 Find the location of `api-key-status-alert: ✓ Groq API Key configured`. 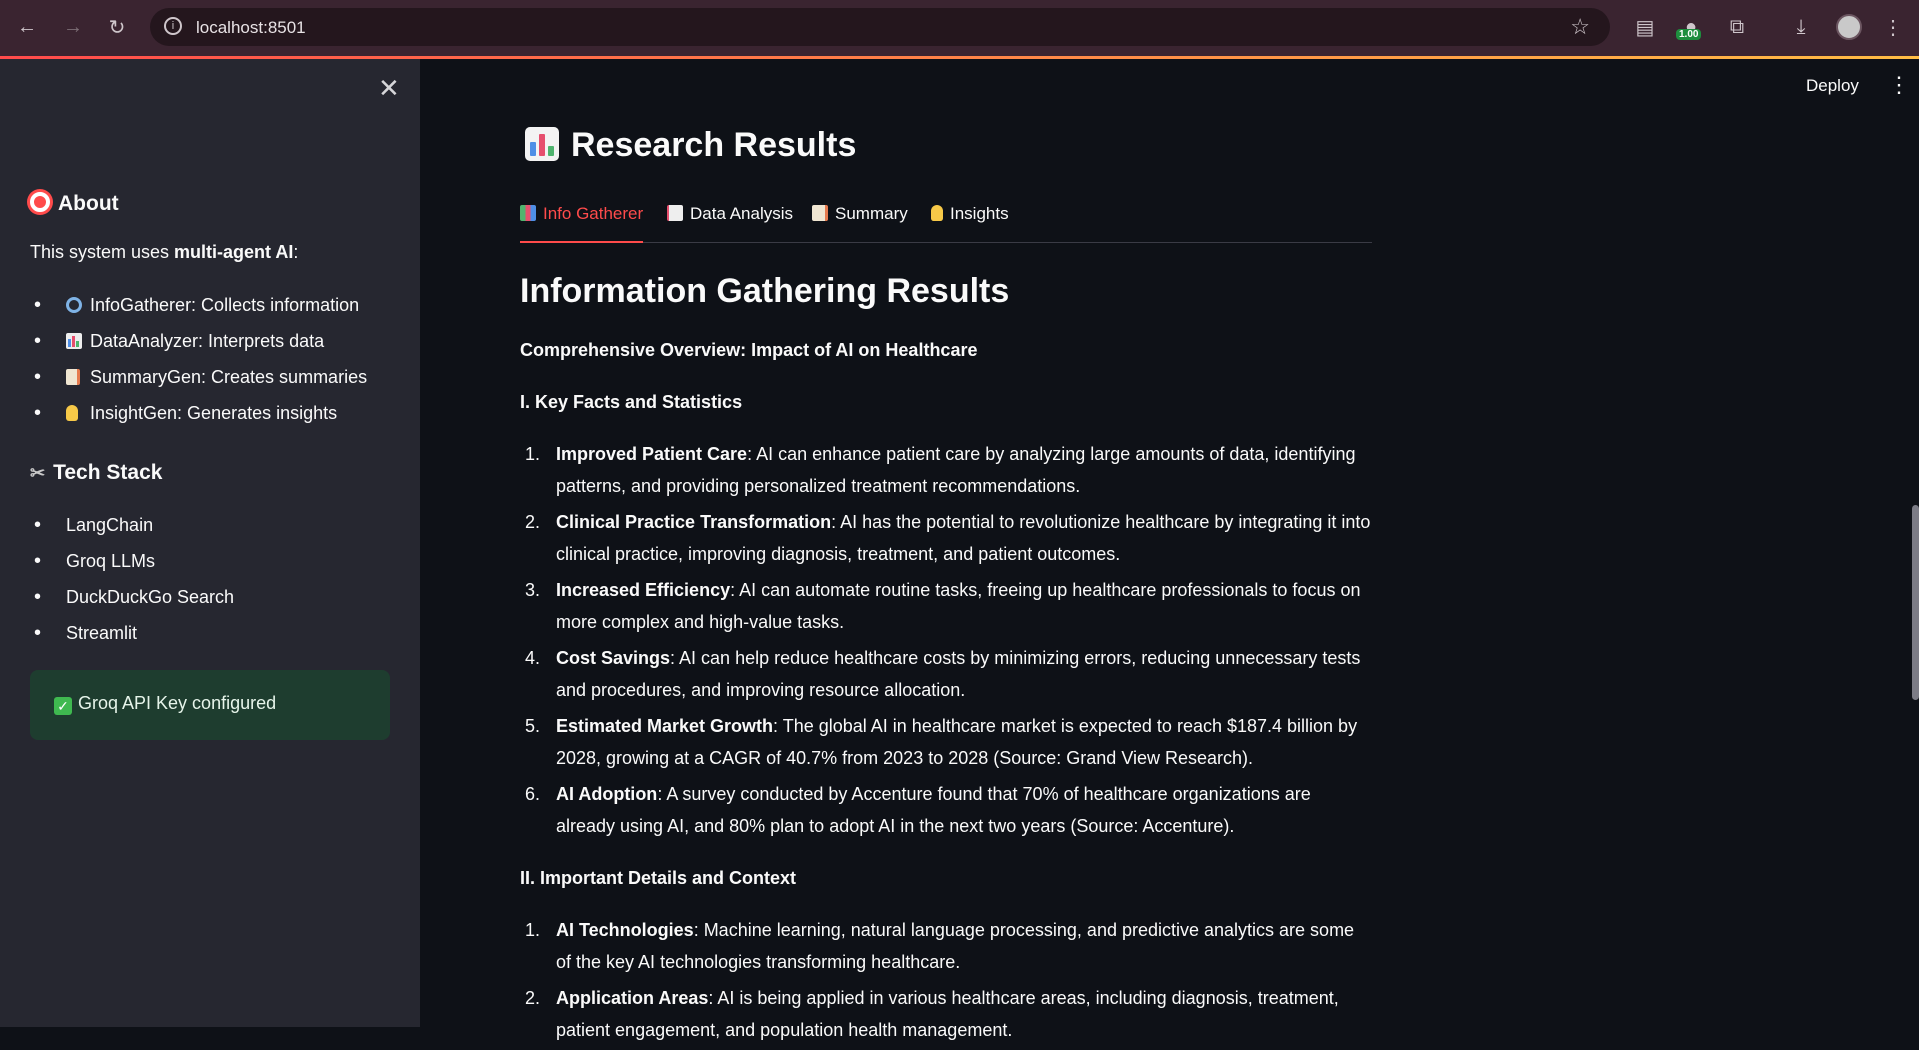

api-key-status-alert: ✓ Groq API Key configured is located at coordinates (210, 705).